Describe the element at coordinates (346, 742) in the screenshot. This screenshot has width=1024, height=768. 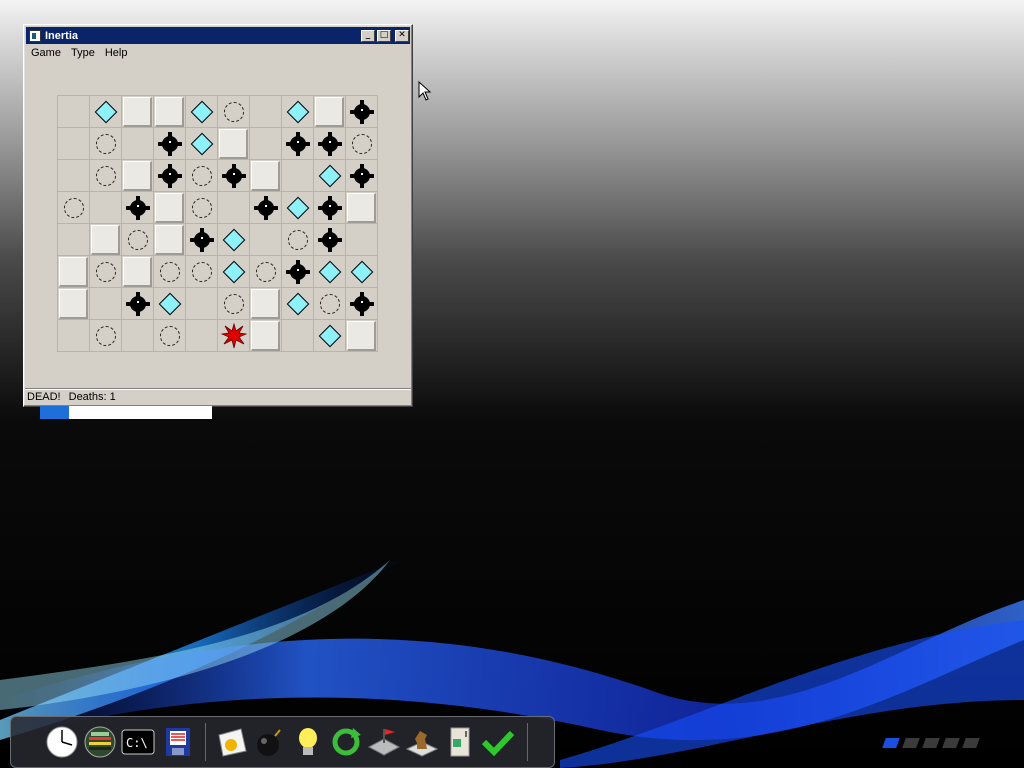
I see `refresh-icon` at that location.